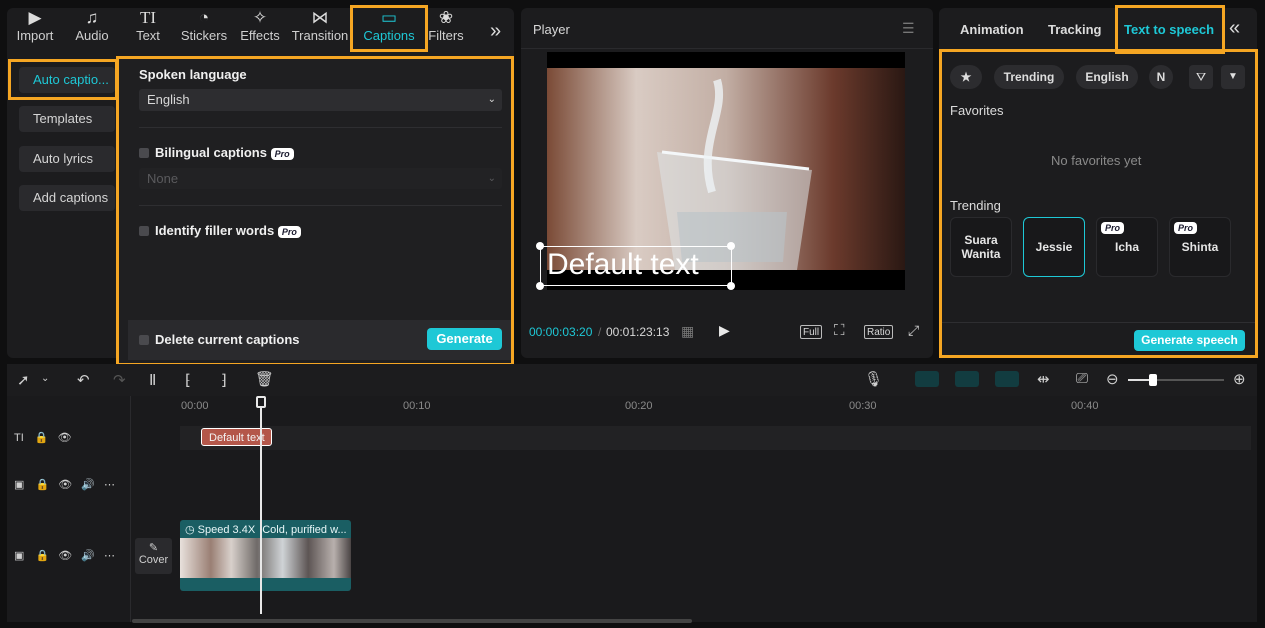 The width and height of the screenshot is (1265, 628). Describe the element at coordinates (727, 48) in the screenshot. I see `divider` at that location.